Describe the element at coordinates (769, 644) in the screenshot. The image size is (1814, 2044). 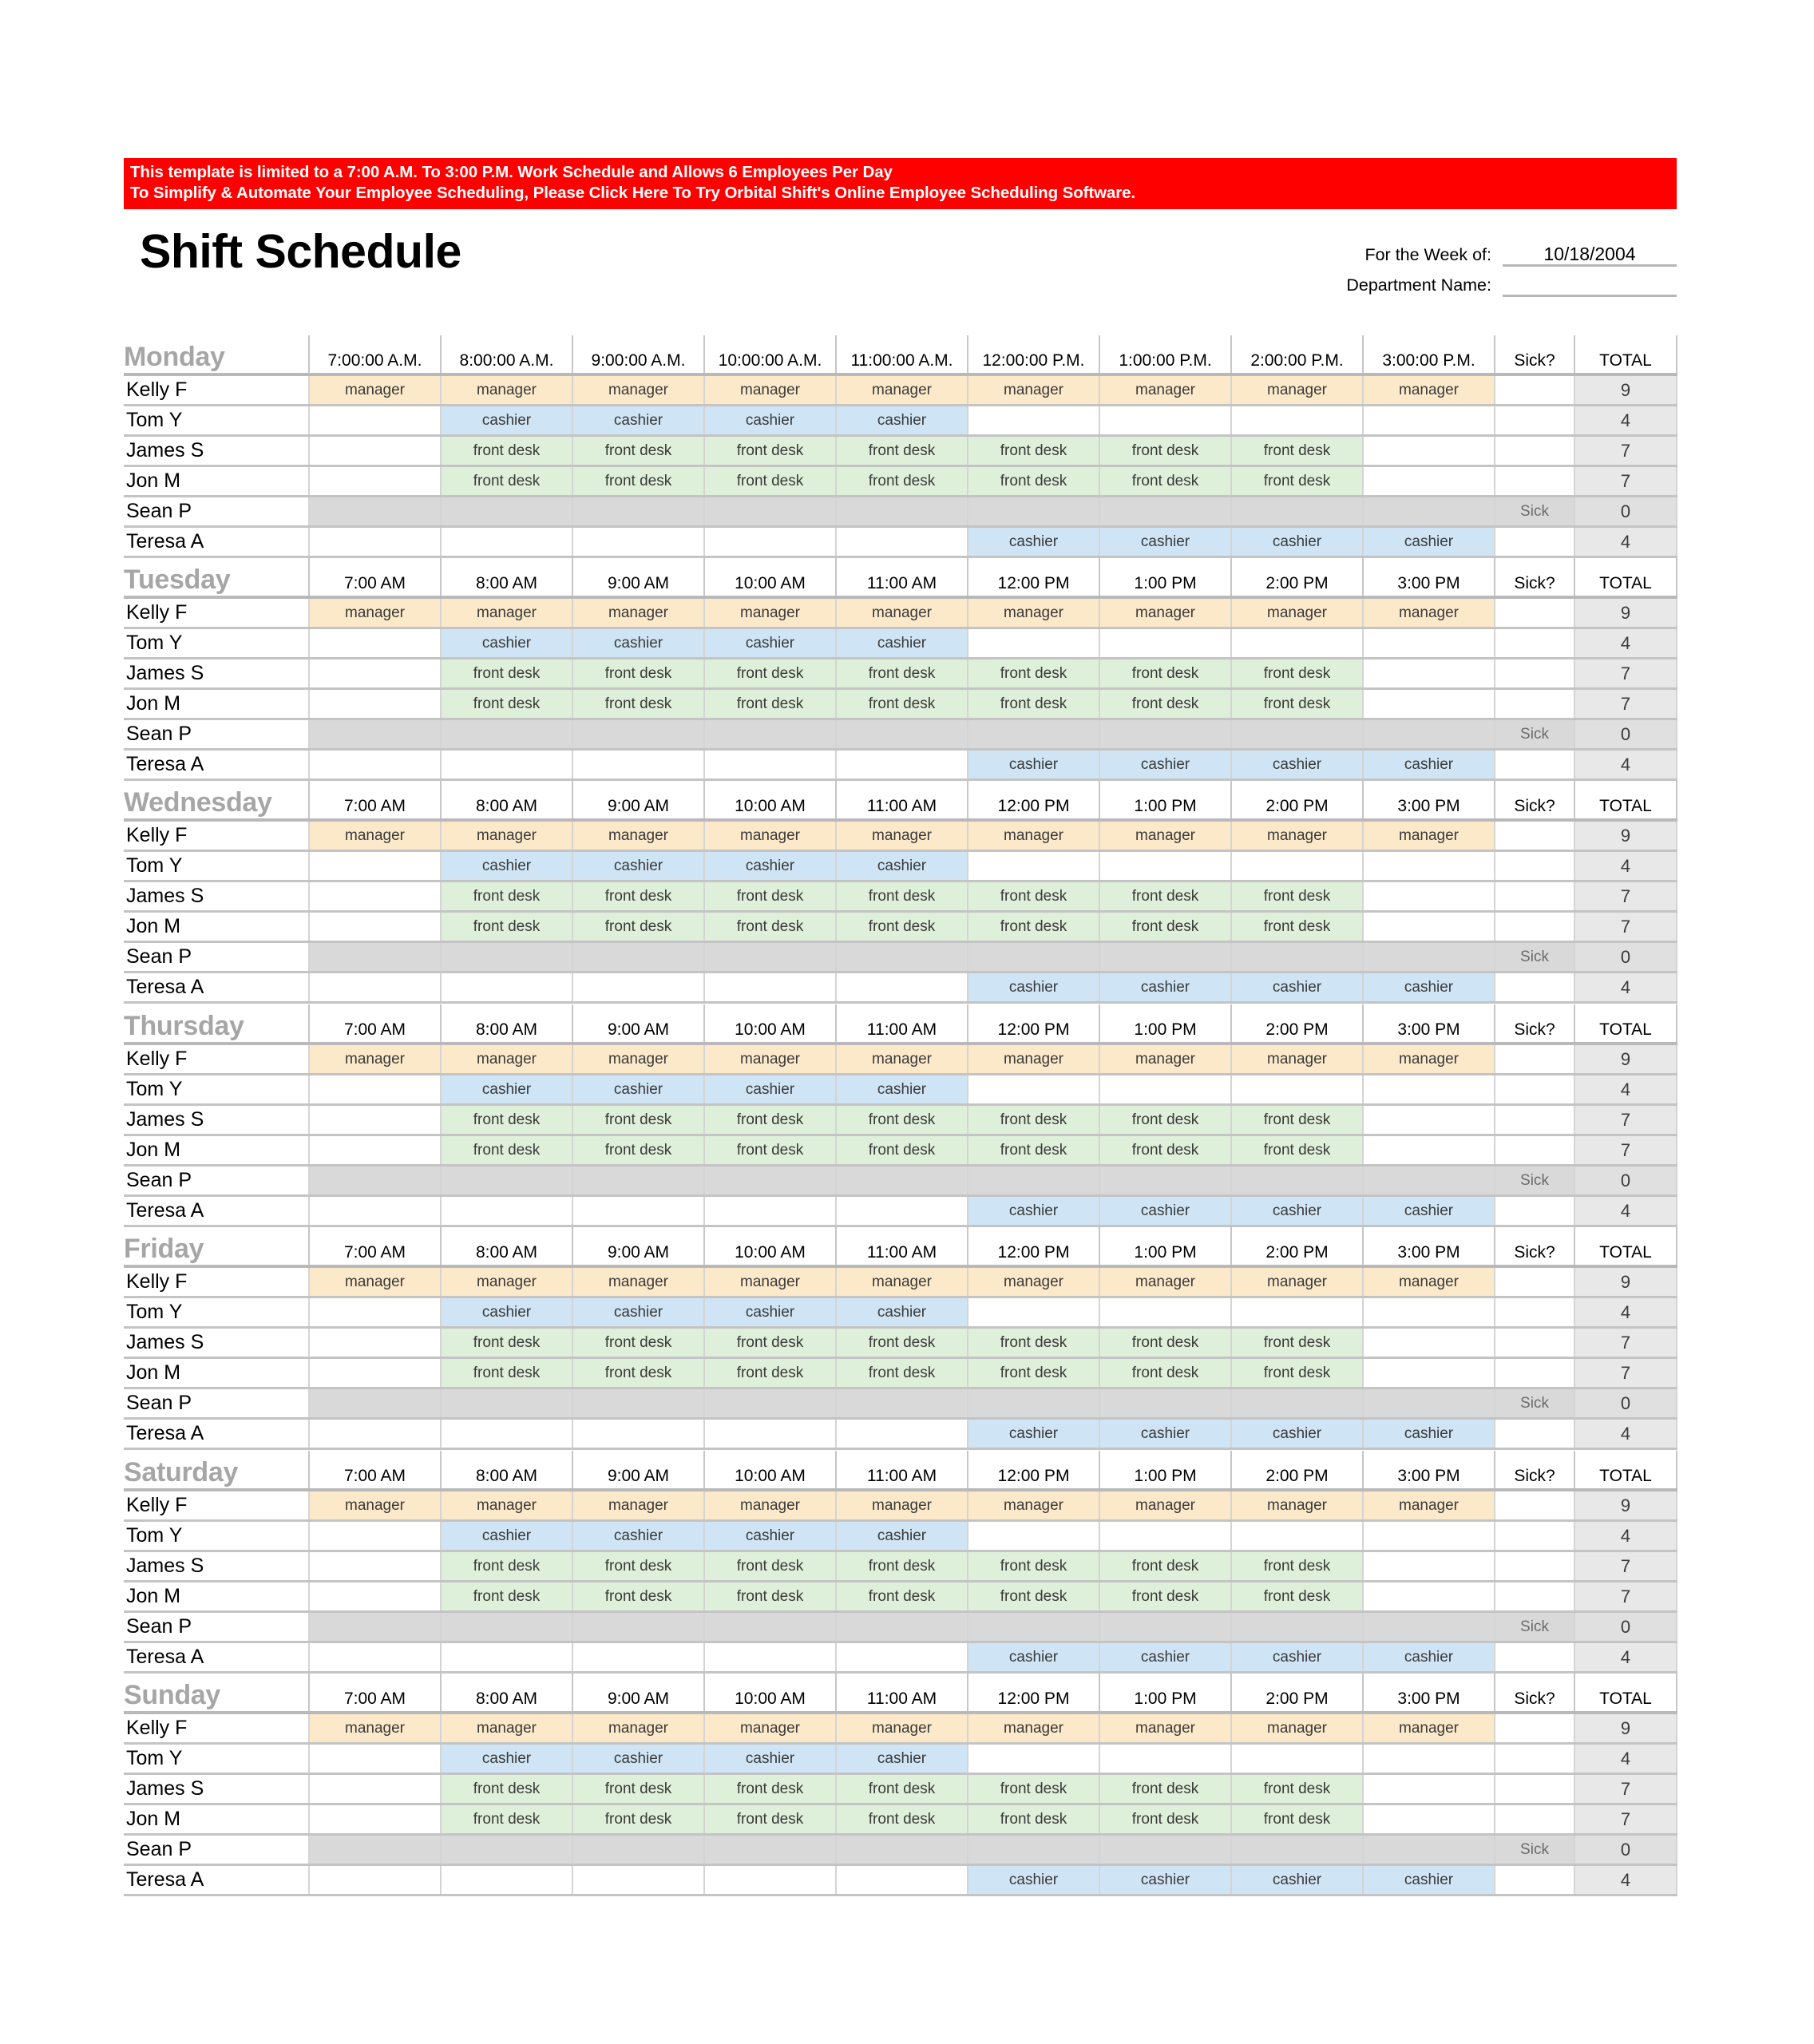
I see `shift-cell-tom-y-4: cashier` at that location.